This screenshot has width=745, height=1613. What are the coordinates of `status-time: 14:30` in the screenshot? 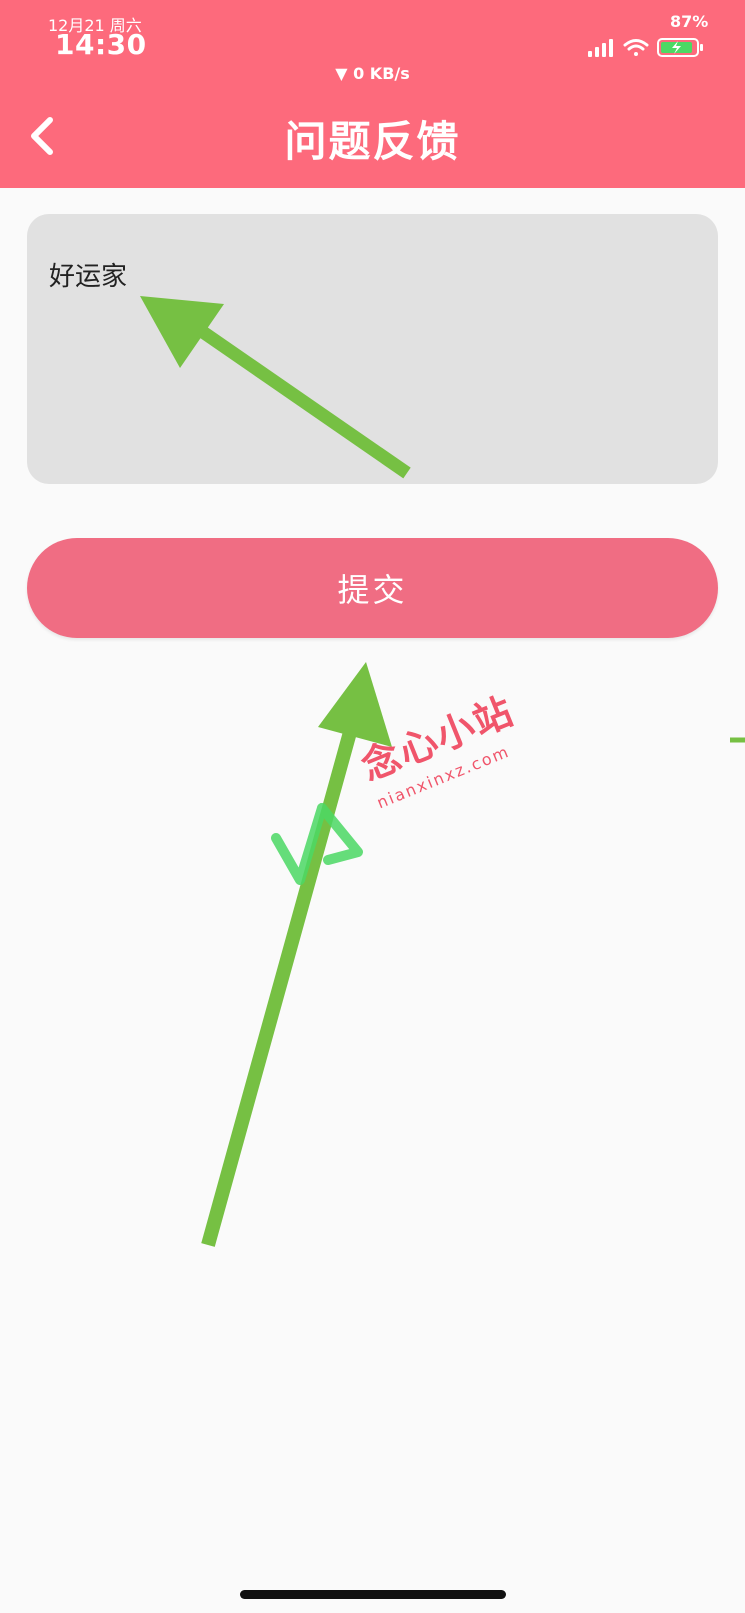 It's located at (101, 44).